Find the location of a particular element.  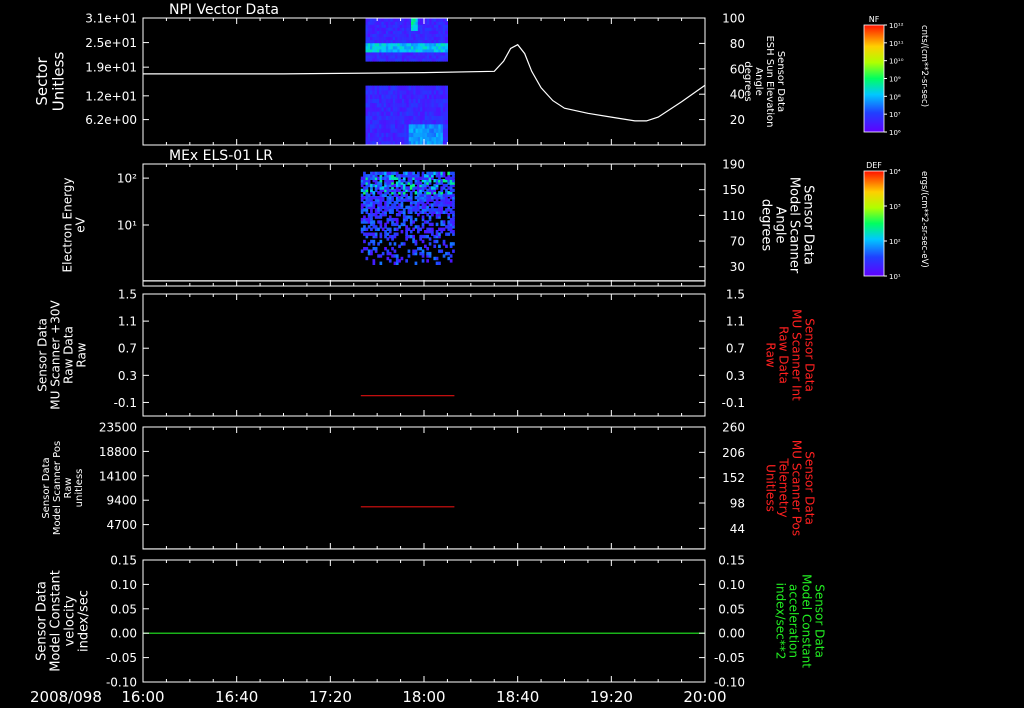

right-tick-label: 0.7 is located at coordinates (735, 349).